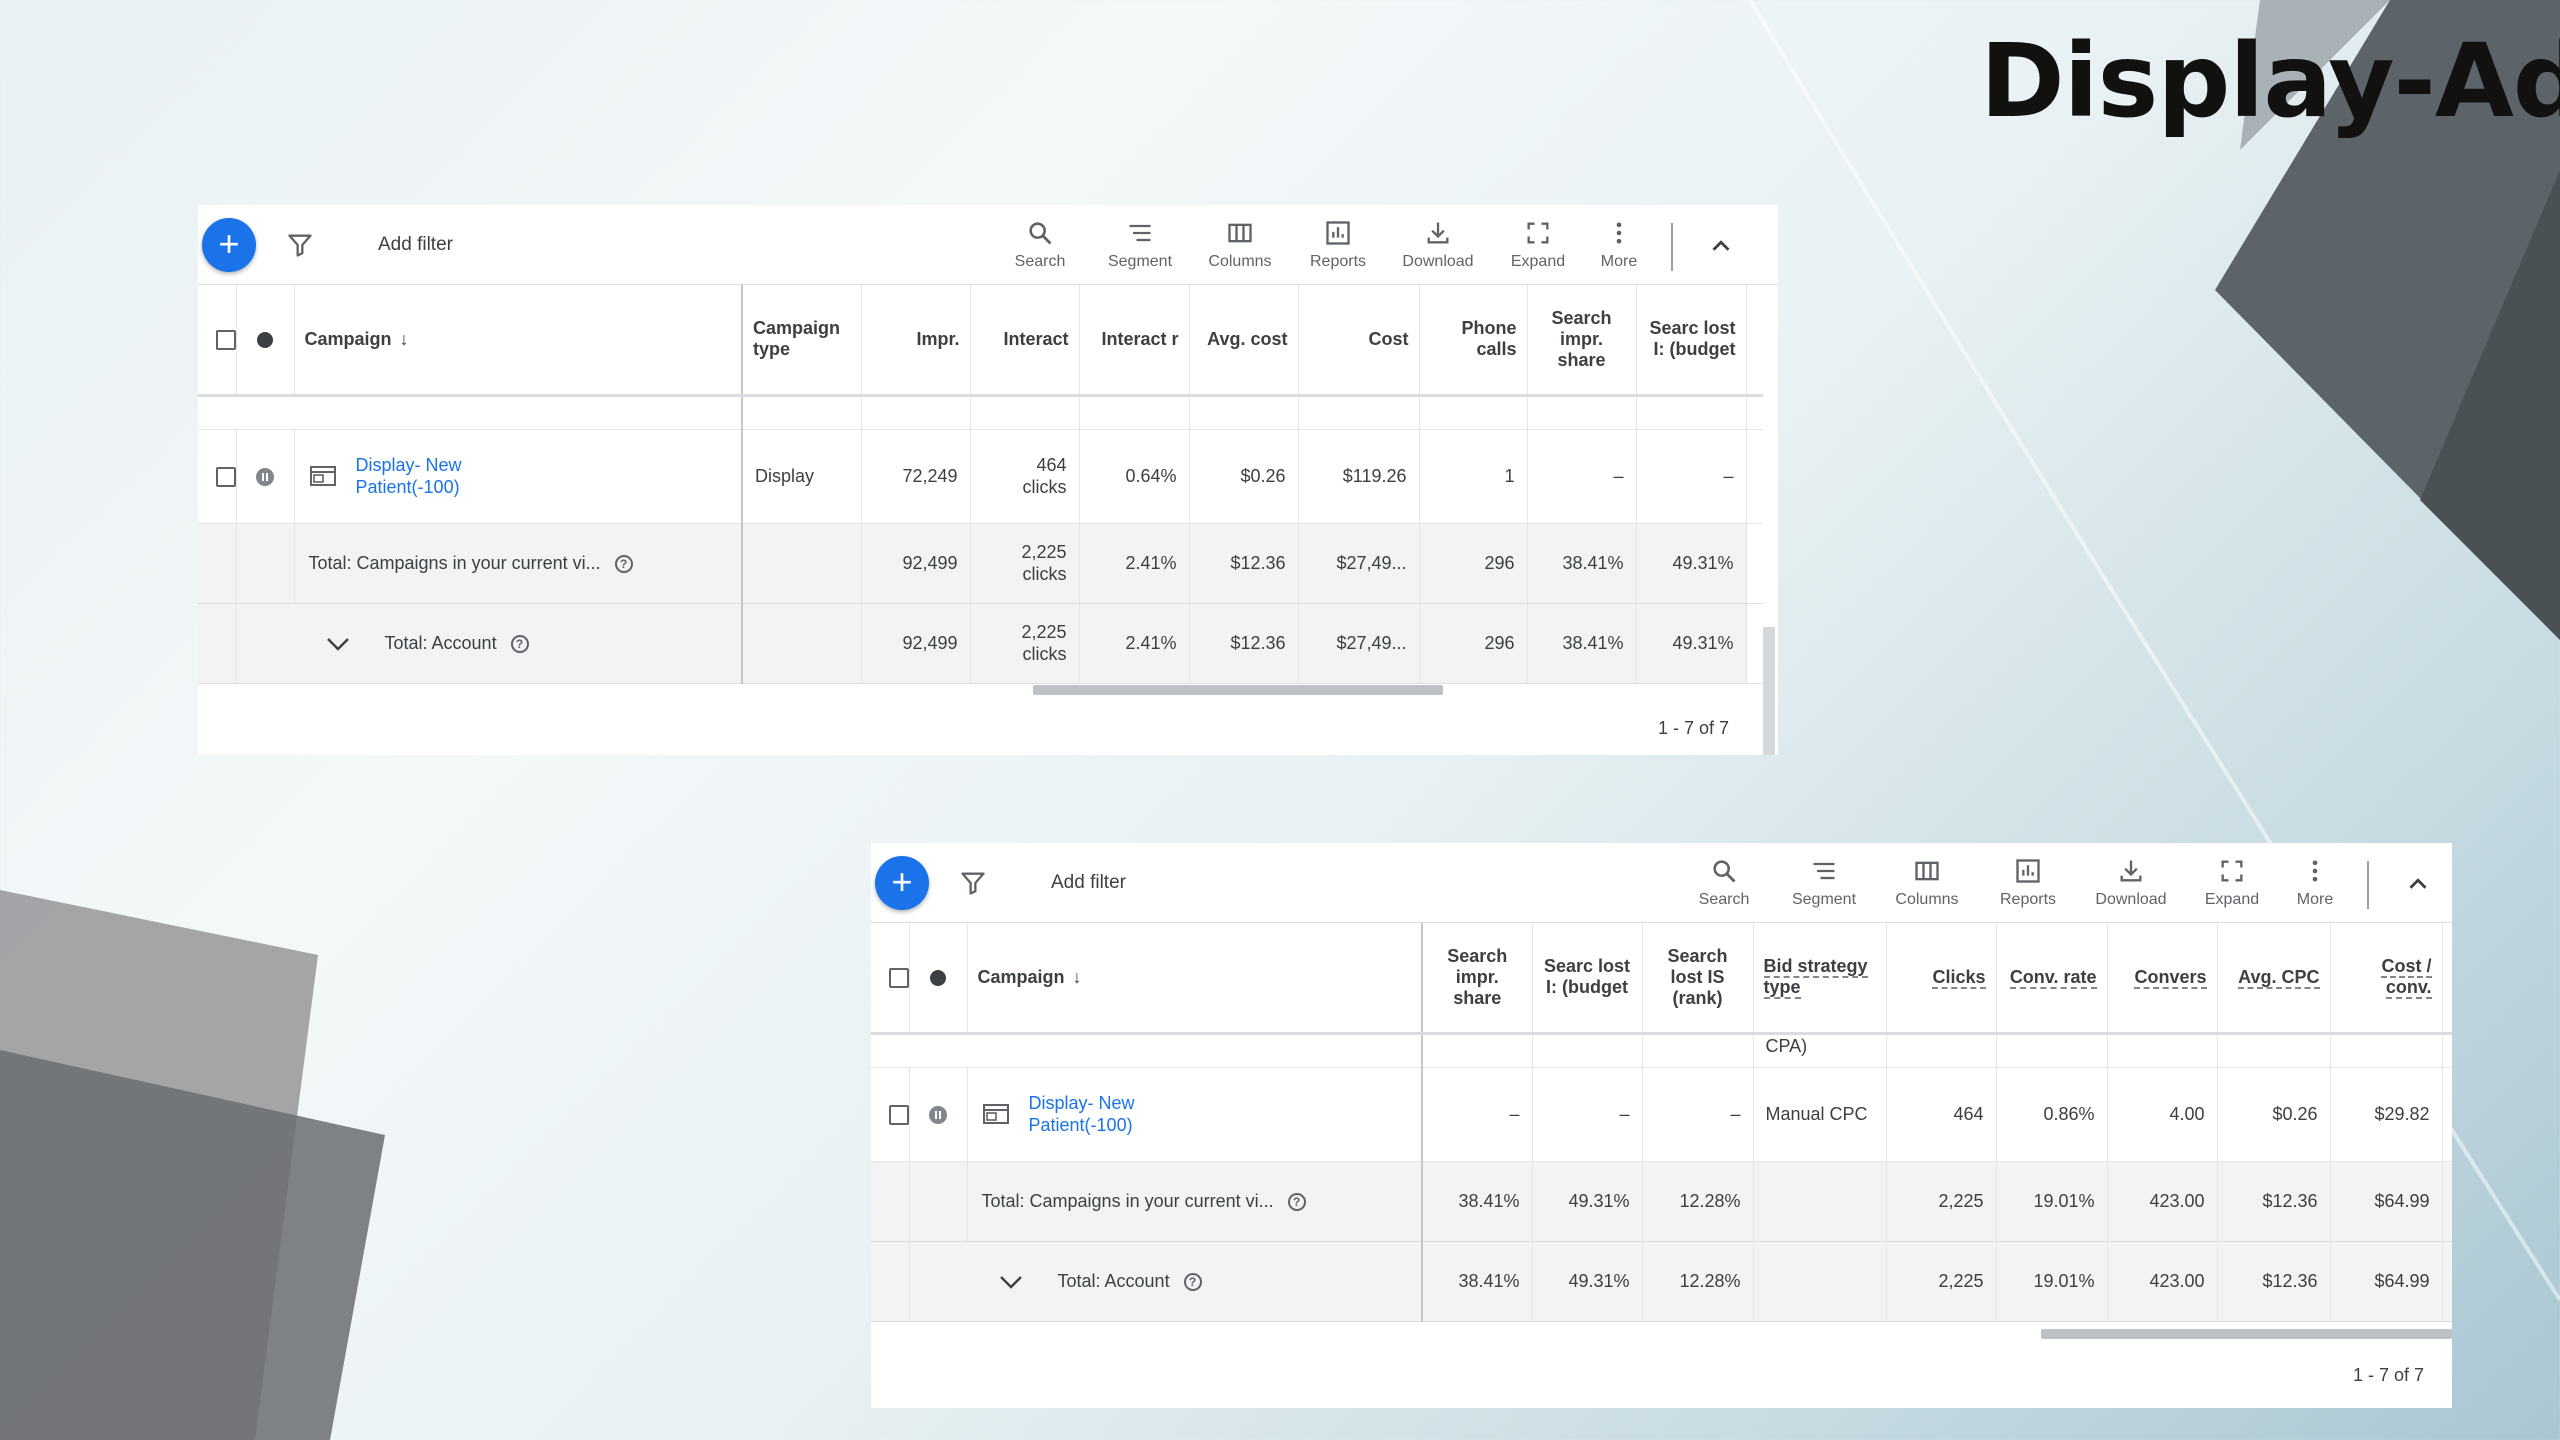 The image size is (2560, 1440). What do you see at coordinates (916, 341) in the screenshot?
I see `impr-header: Impr.` at bounding box center [916, 341].